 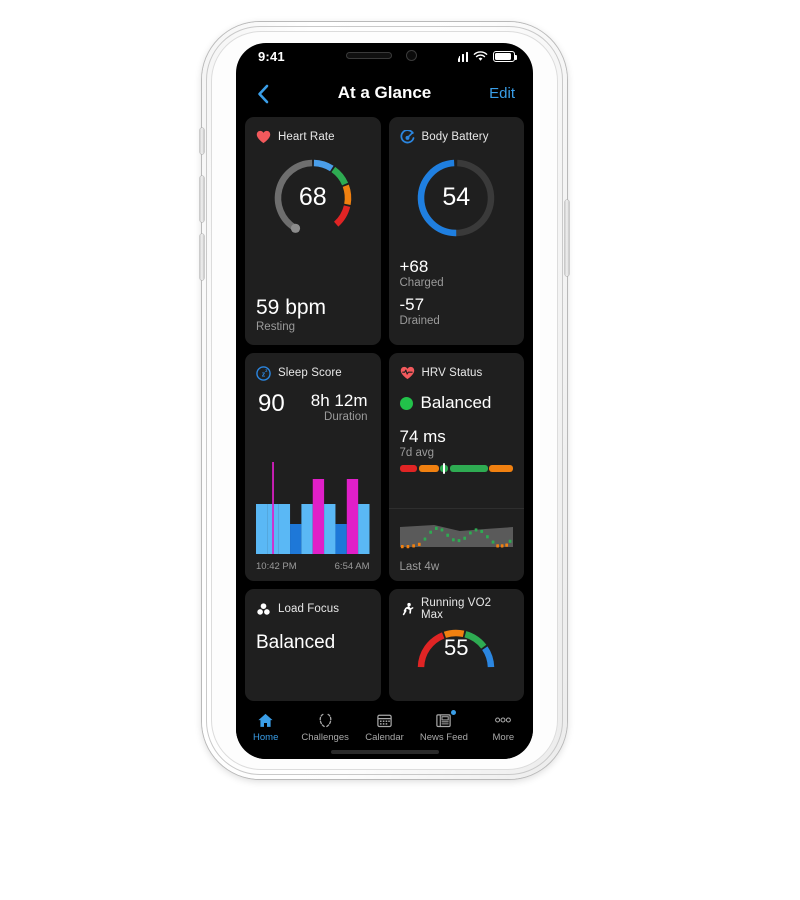 What do you see at coordinates (407, 608) in the screenshot?
I see `running-icon` at bounding box center [407, 608].